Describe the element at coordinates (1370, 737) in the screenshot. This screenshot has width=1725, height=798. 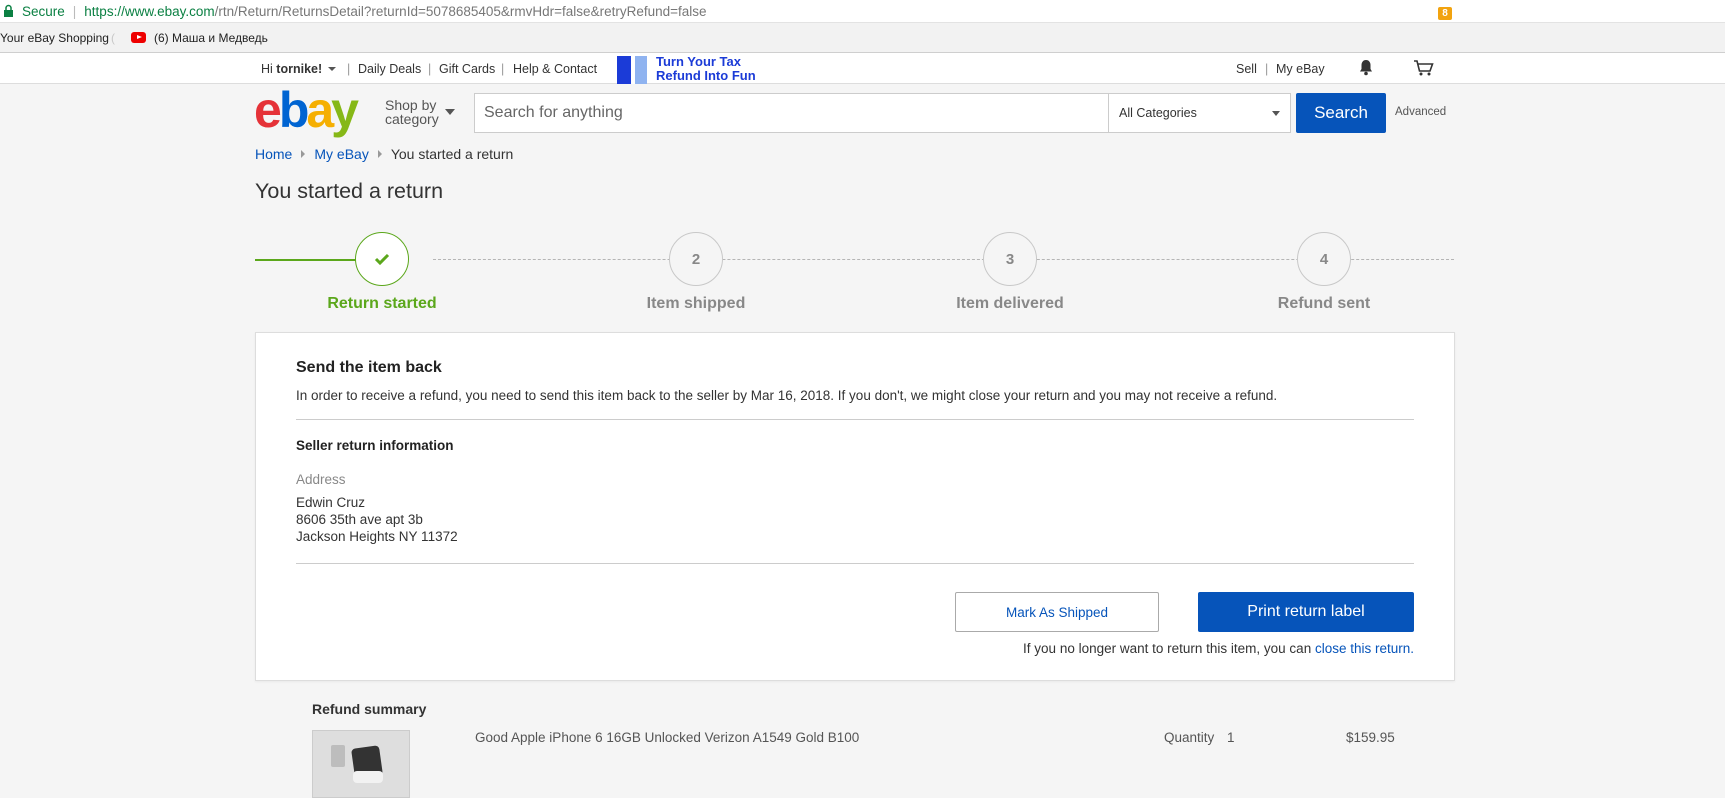
I see `item-price: $159.95` at that location.